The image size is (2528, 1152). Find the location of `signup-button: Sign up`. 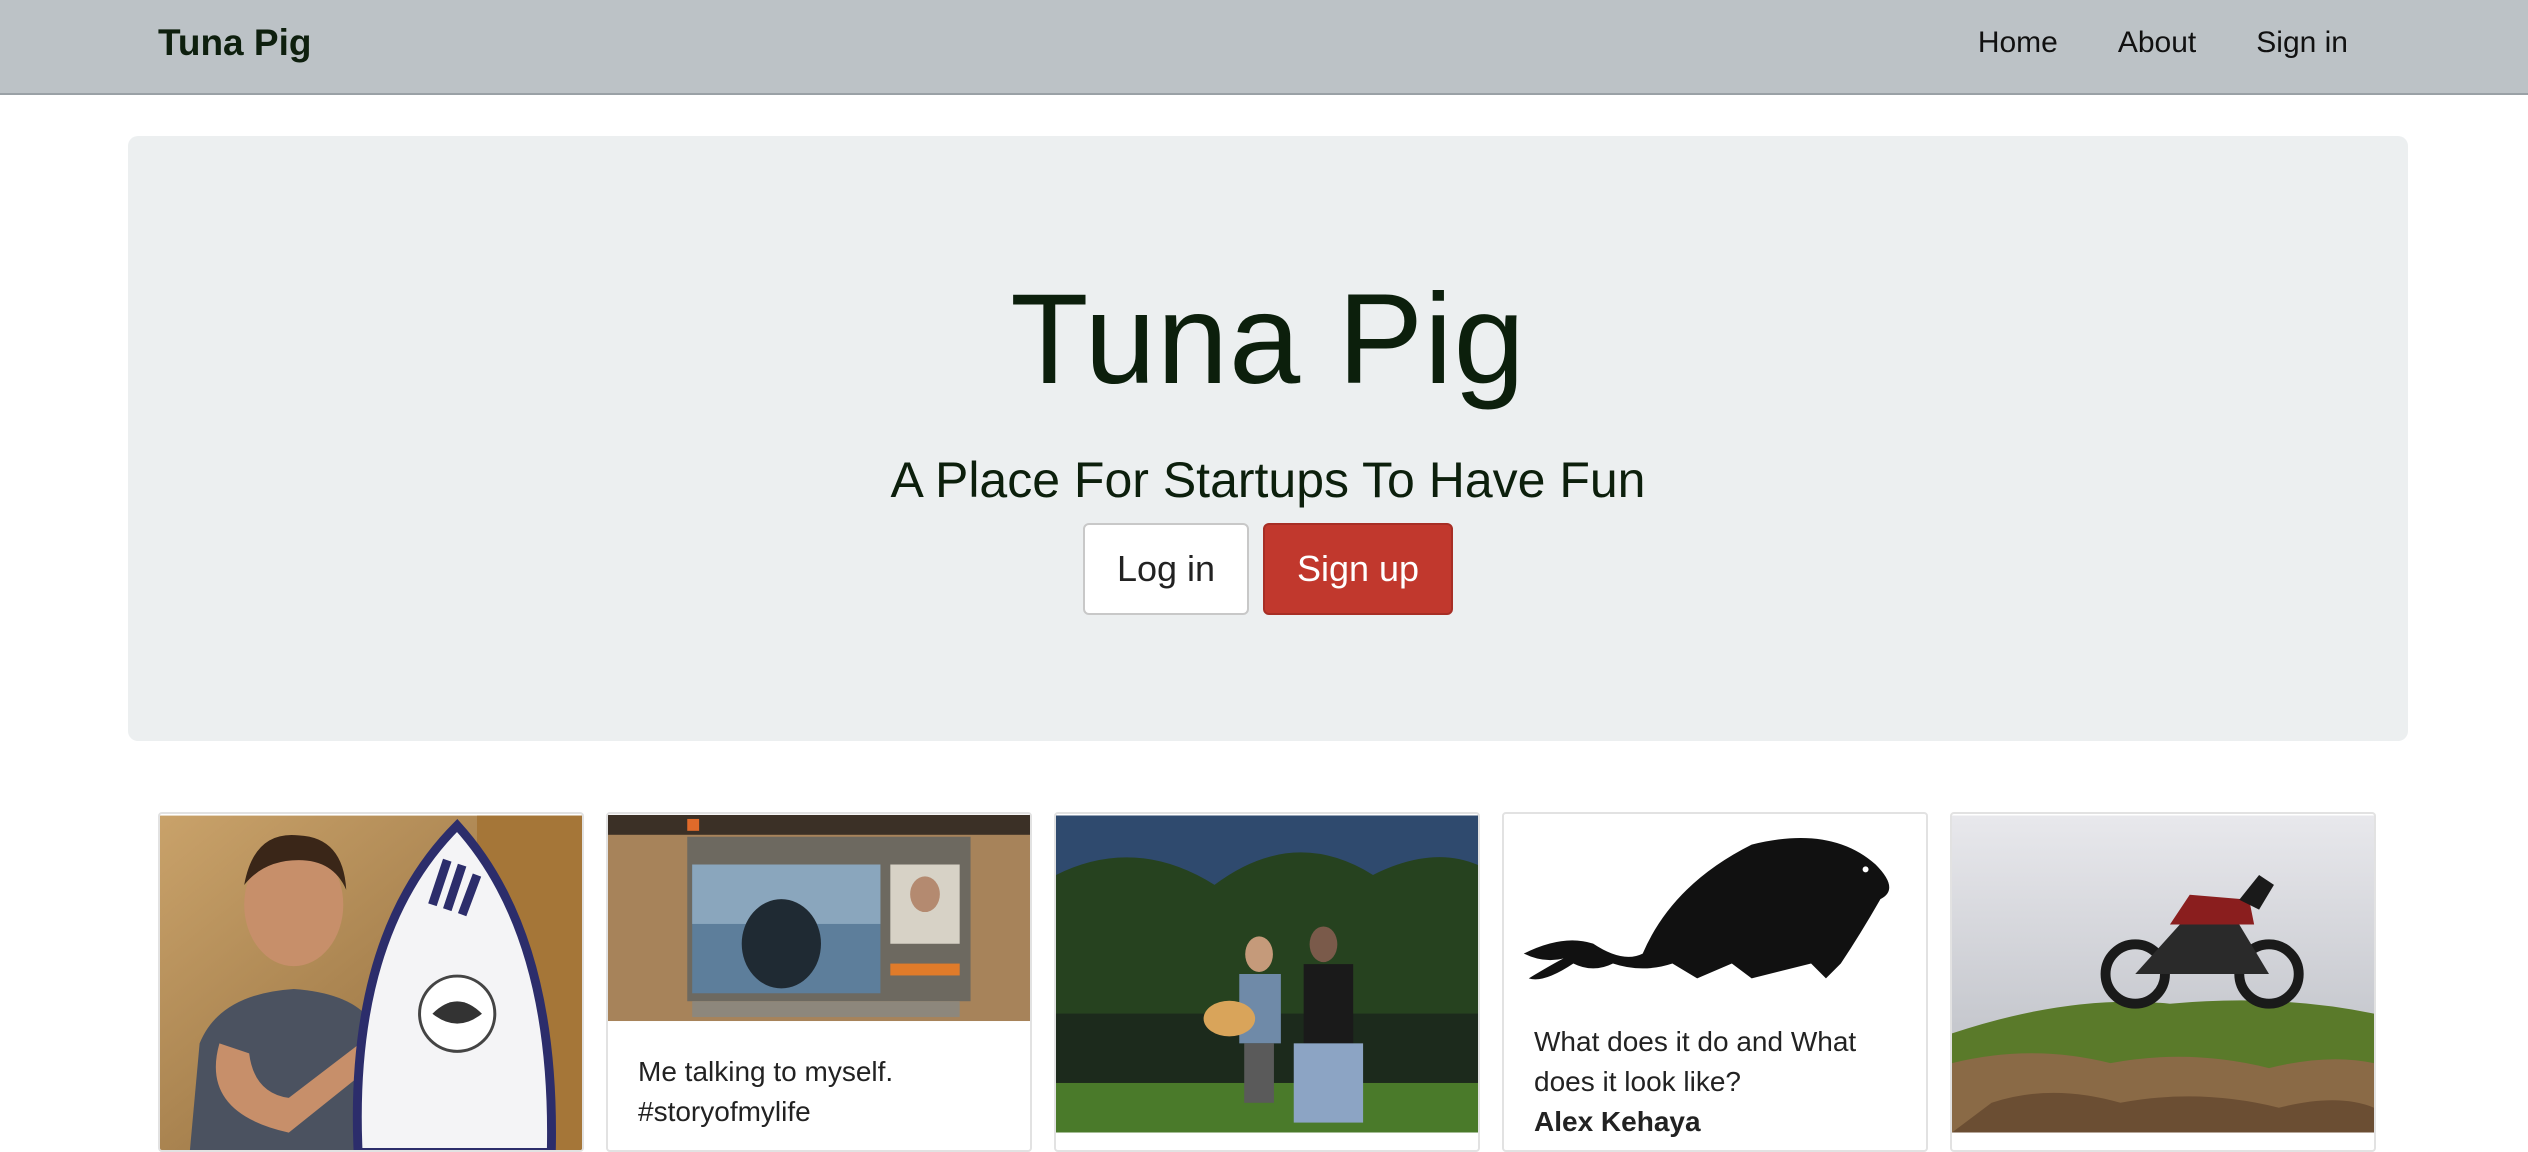

signup-button: Sign up is located at coordinates (1358, 569).